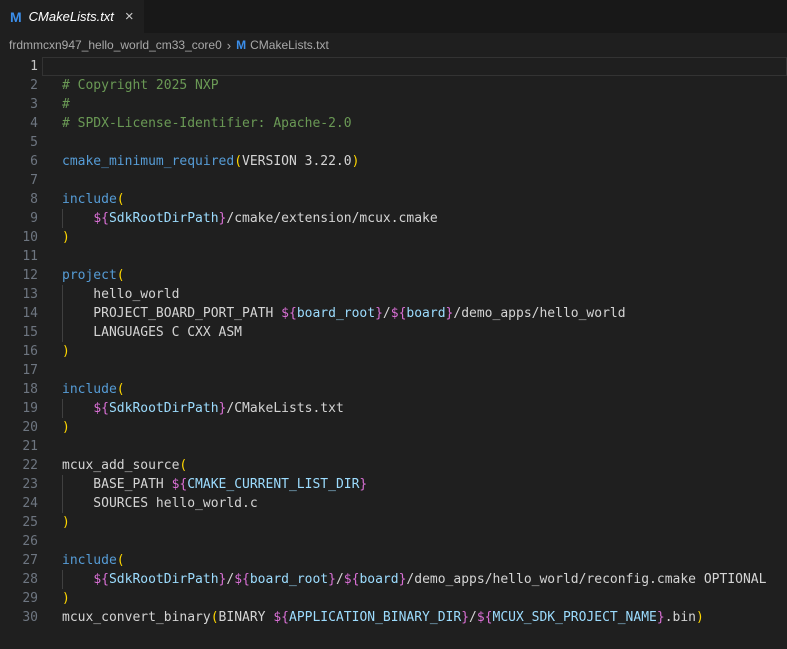 This screenshot has width=787, height=649. Describe the element at coordinates (414, 66) in the screenshot. I see `code-line-current` at that location.